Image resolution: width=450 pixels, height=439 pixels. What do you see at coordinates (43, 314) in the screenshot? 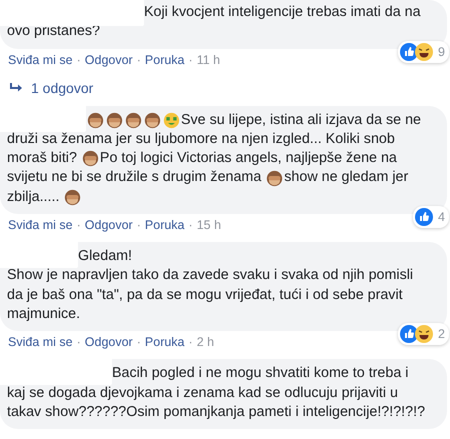
I see `comment-text: majmunice.` at bounding box center [43, 314].